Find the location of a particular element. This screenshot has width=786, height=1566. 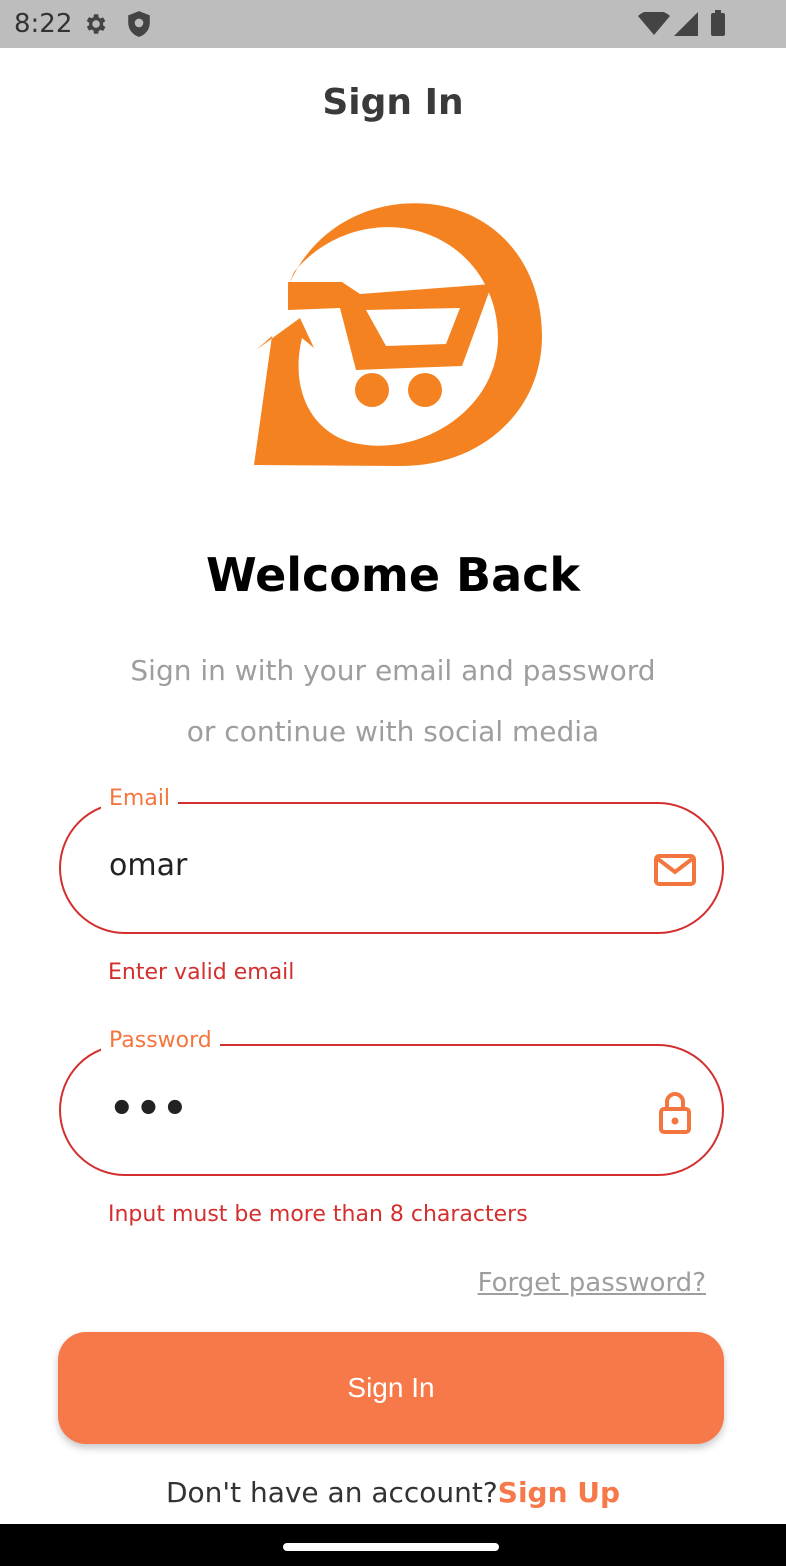

forgot-password-link: Forget password? is located at coordinates (592, 1283).